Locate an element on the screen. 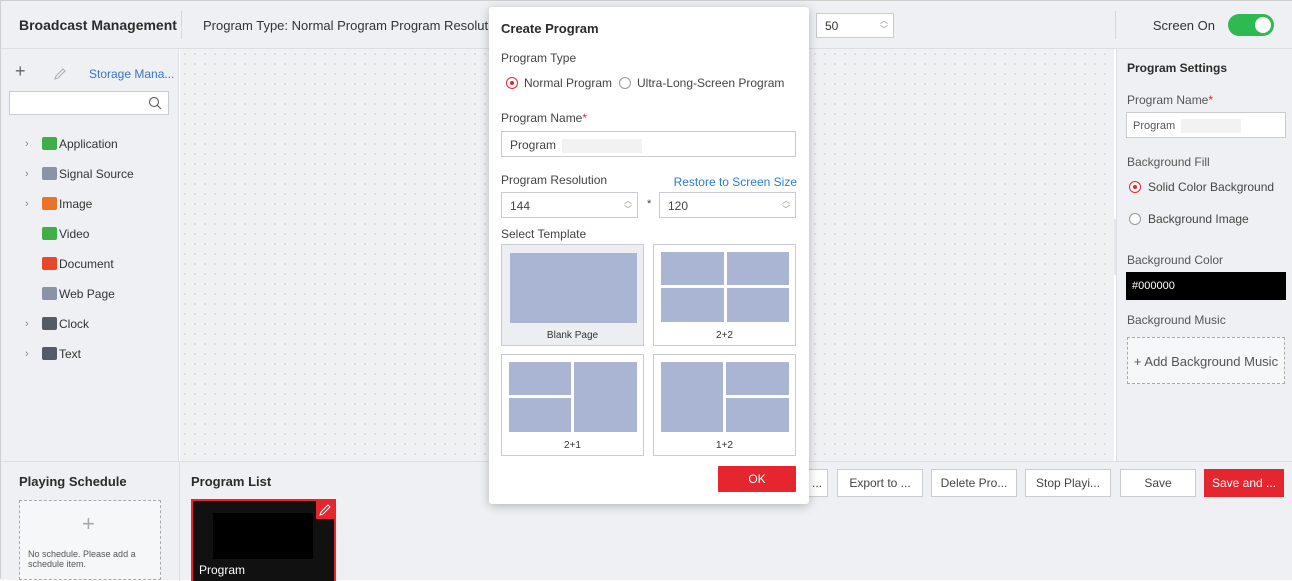 This screenshot has width=1292, height=581. background-music-label: Background Music is located at coordinates (1176, 320).